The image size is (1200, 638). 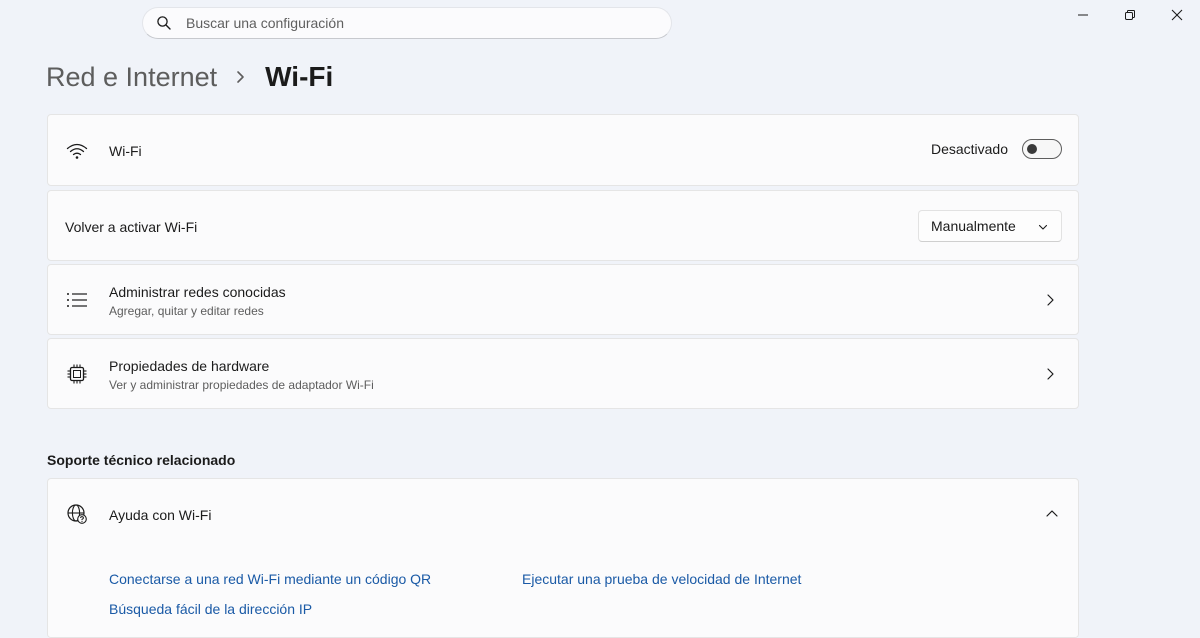 I want to click on restore-icon, so click(x=1130, y=15).